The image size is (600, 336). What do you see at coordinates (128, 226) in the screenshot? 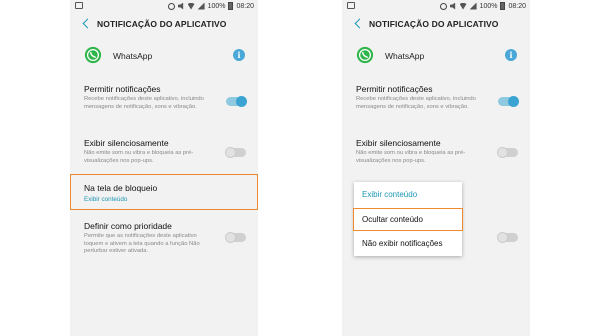
I see `setting-title: Definir como prioridade` at bounding box center [128, 226].